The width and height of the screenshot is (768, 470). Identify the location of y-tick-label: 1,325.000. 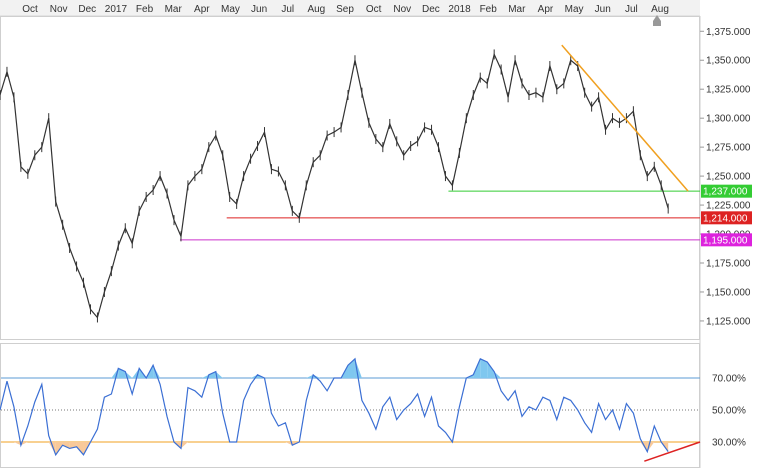
(728, 90).